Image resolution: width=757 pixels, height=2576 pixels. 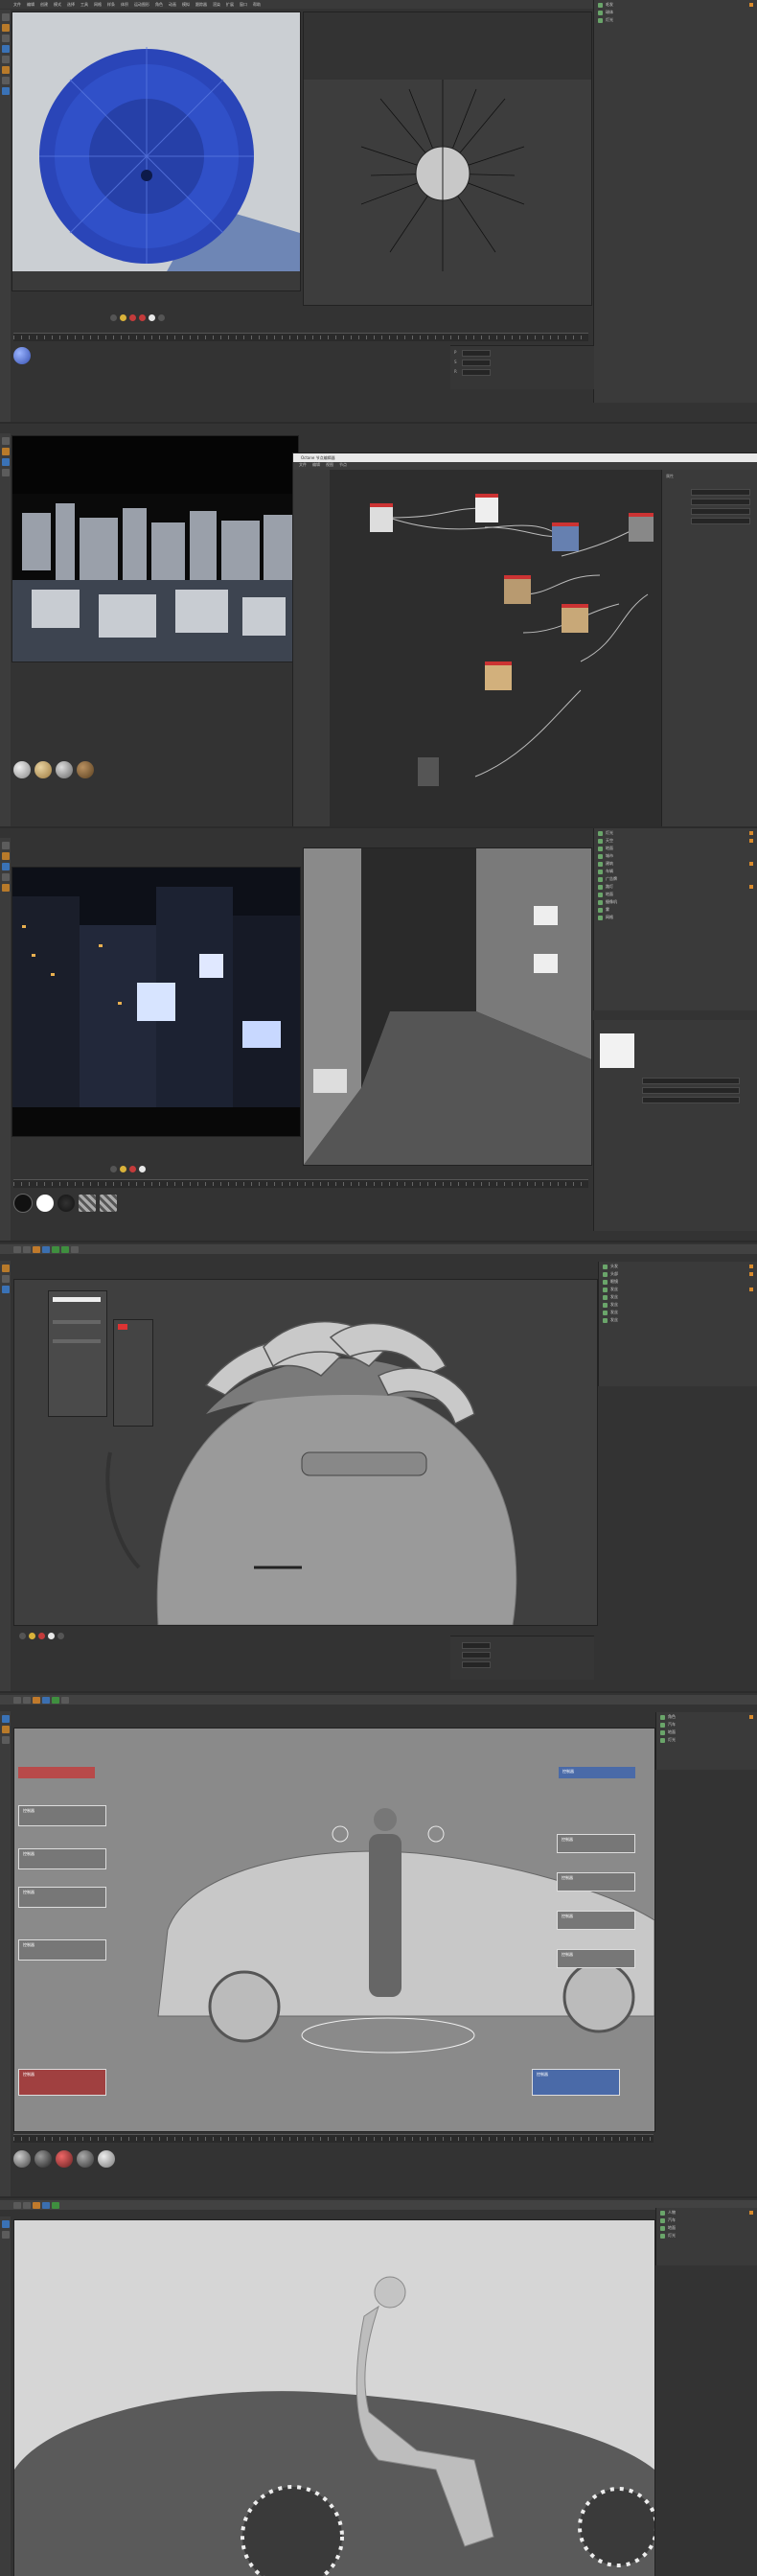 What do you see at coordinates (476, 1665) in the screenshot?
I see `rotation-field` at bounding box center [476, 1665].